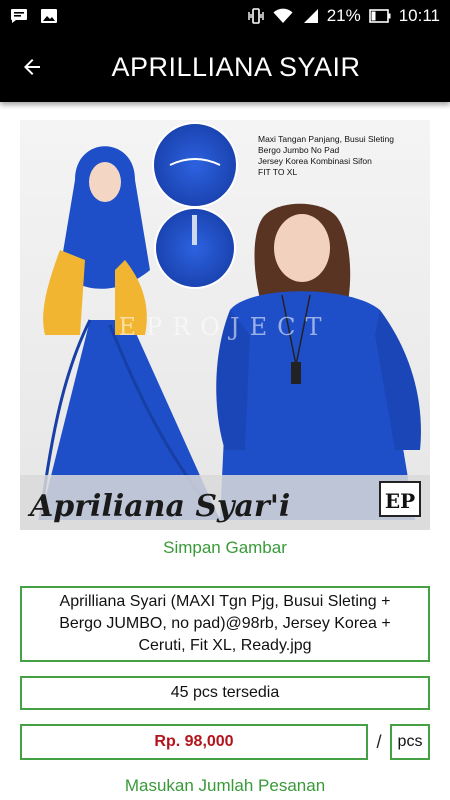 This screenshot has height=800, width=450. What do you see at coordinates (419, 15) in the screenshot?
I see `clock: 10:11` at bounding box center [419, 15].